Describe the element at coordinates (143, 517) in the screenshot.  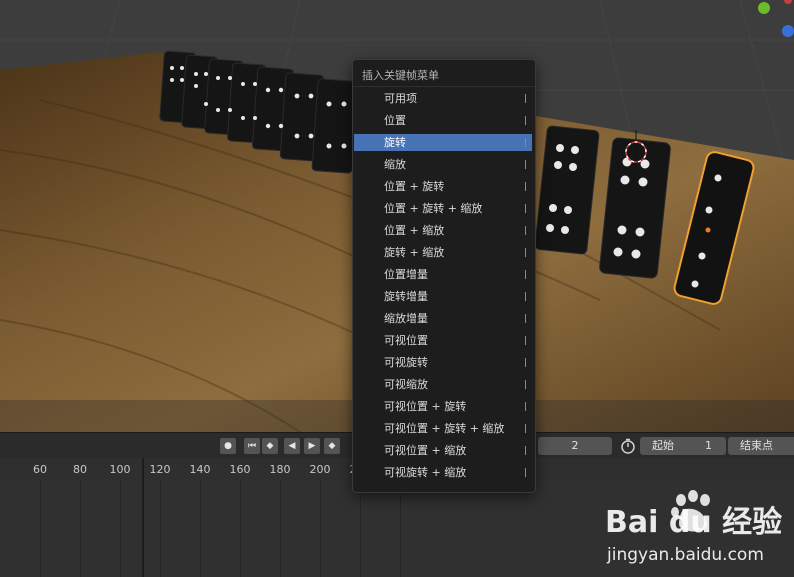
I see `playhead` at that location.